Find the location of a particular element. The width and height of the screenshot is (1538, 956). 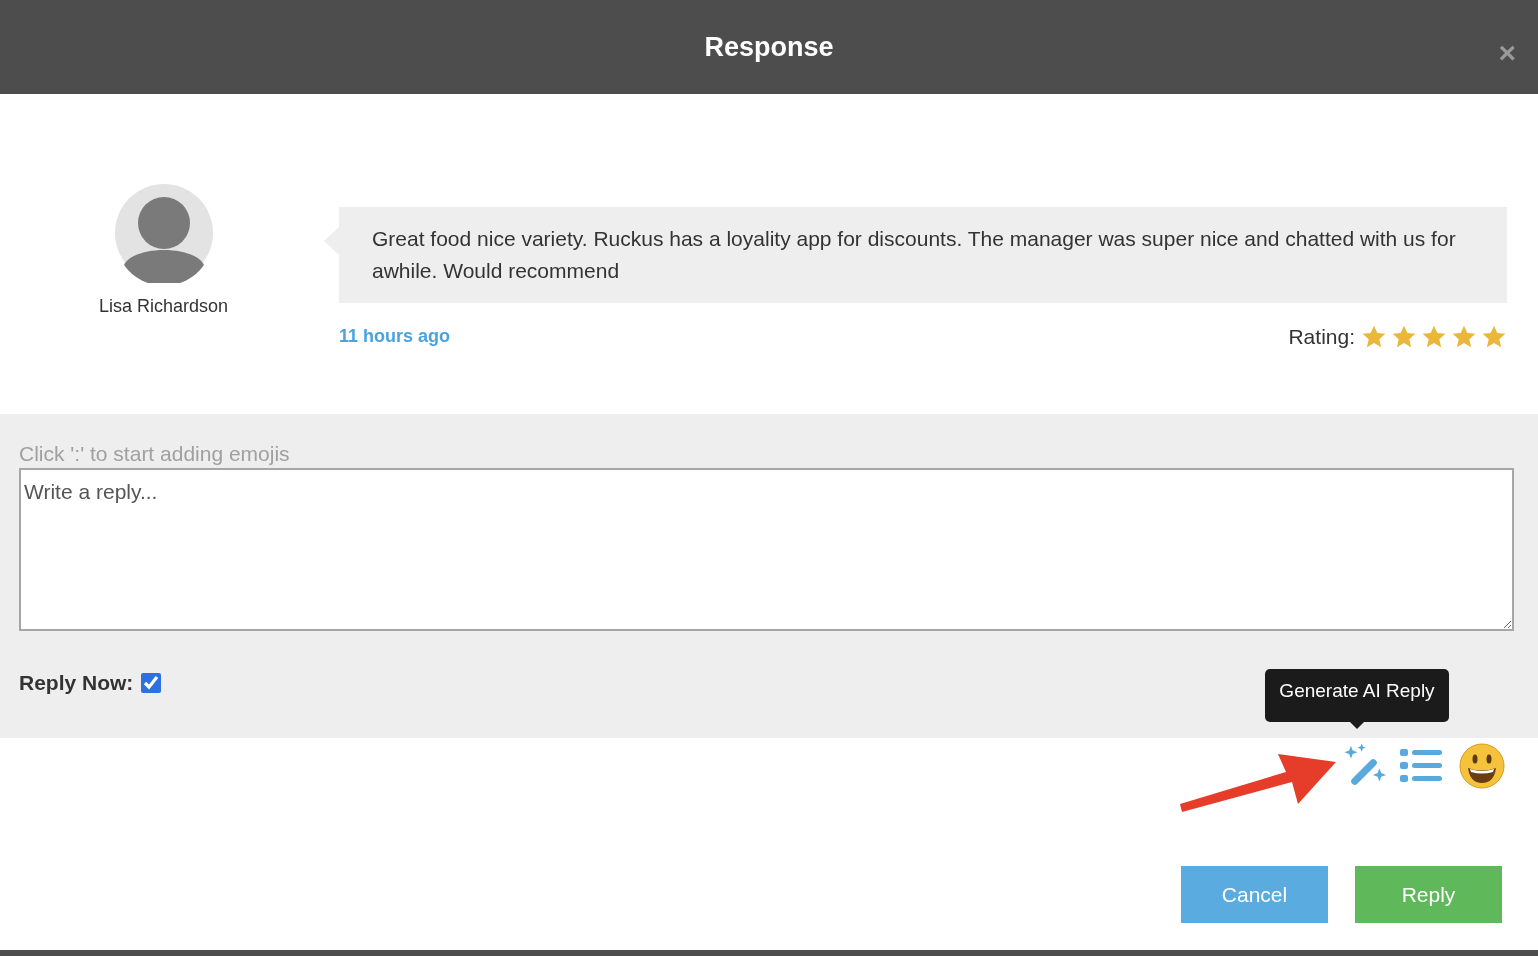

tooltip-pointer is located at coordinates (1357, 725).